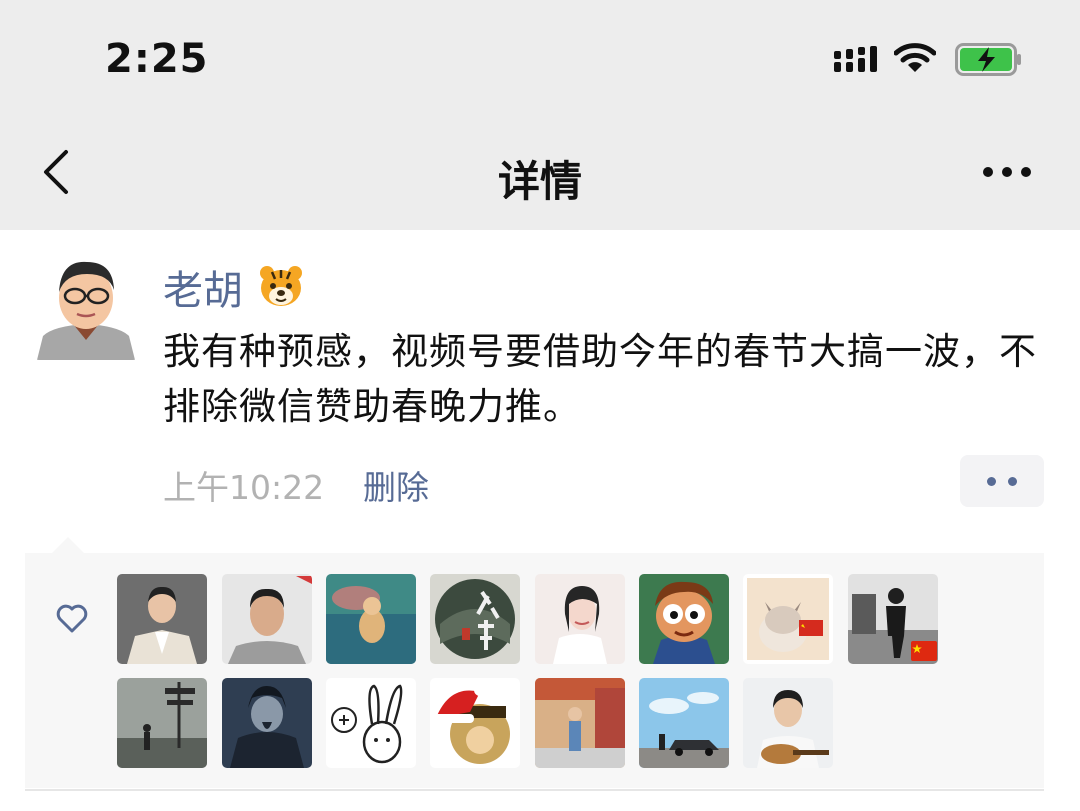 The height and width of the screenshot is (811, 1080). I want to click on comment-like-menu-button, so click(1002, 481).